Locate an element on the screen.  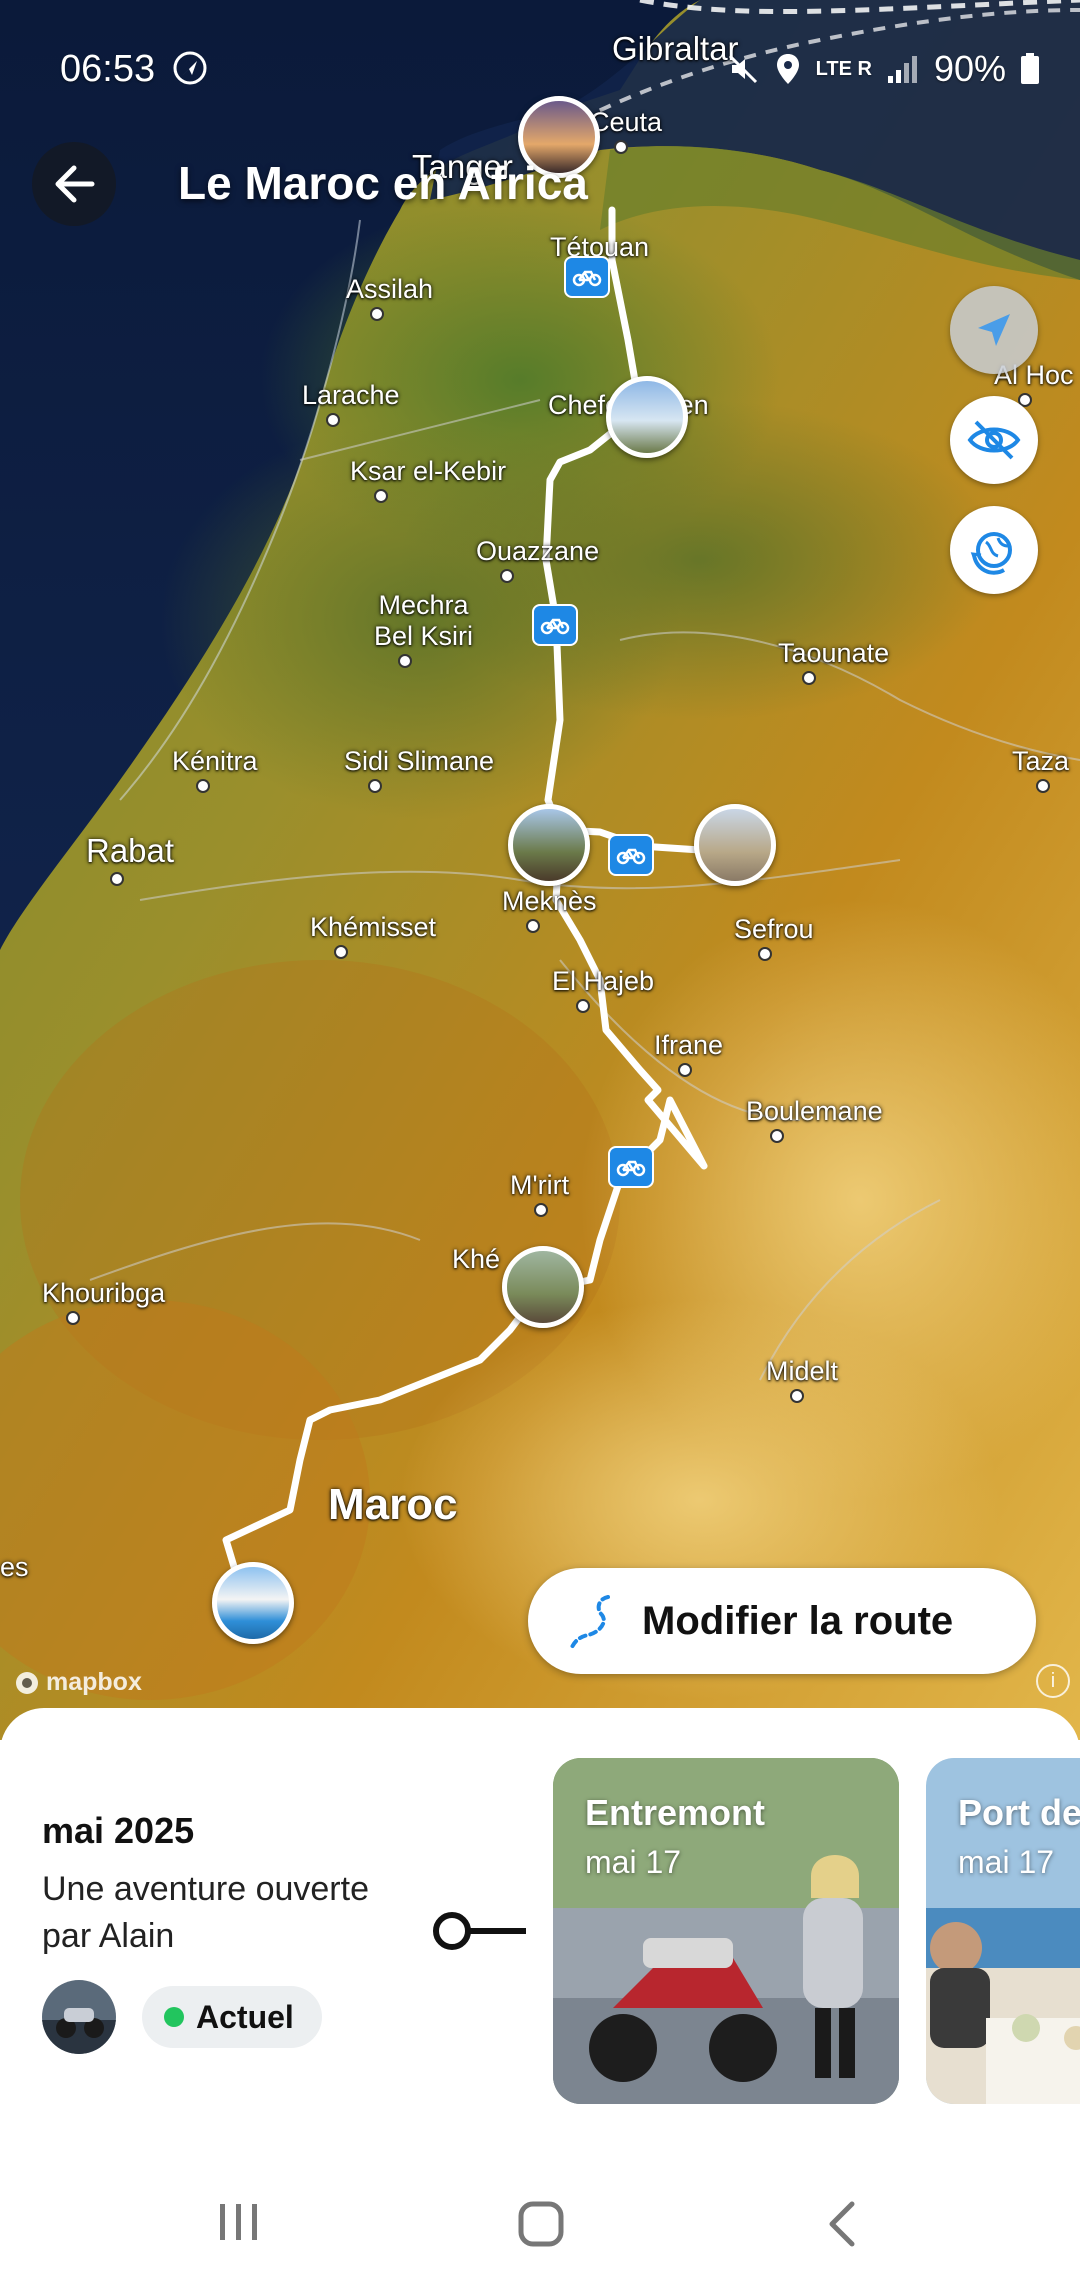
globe-rotate-icon is located at coordinates (991, 553).